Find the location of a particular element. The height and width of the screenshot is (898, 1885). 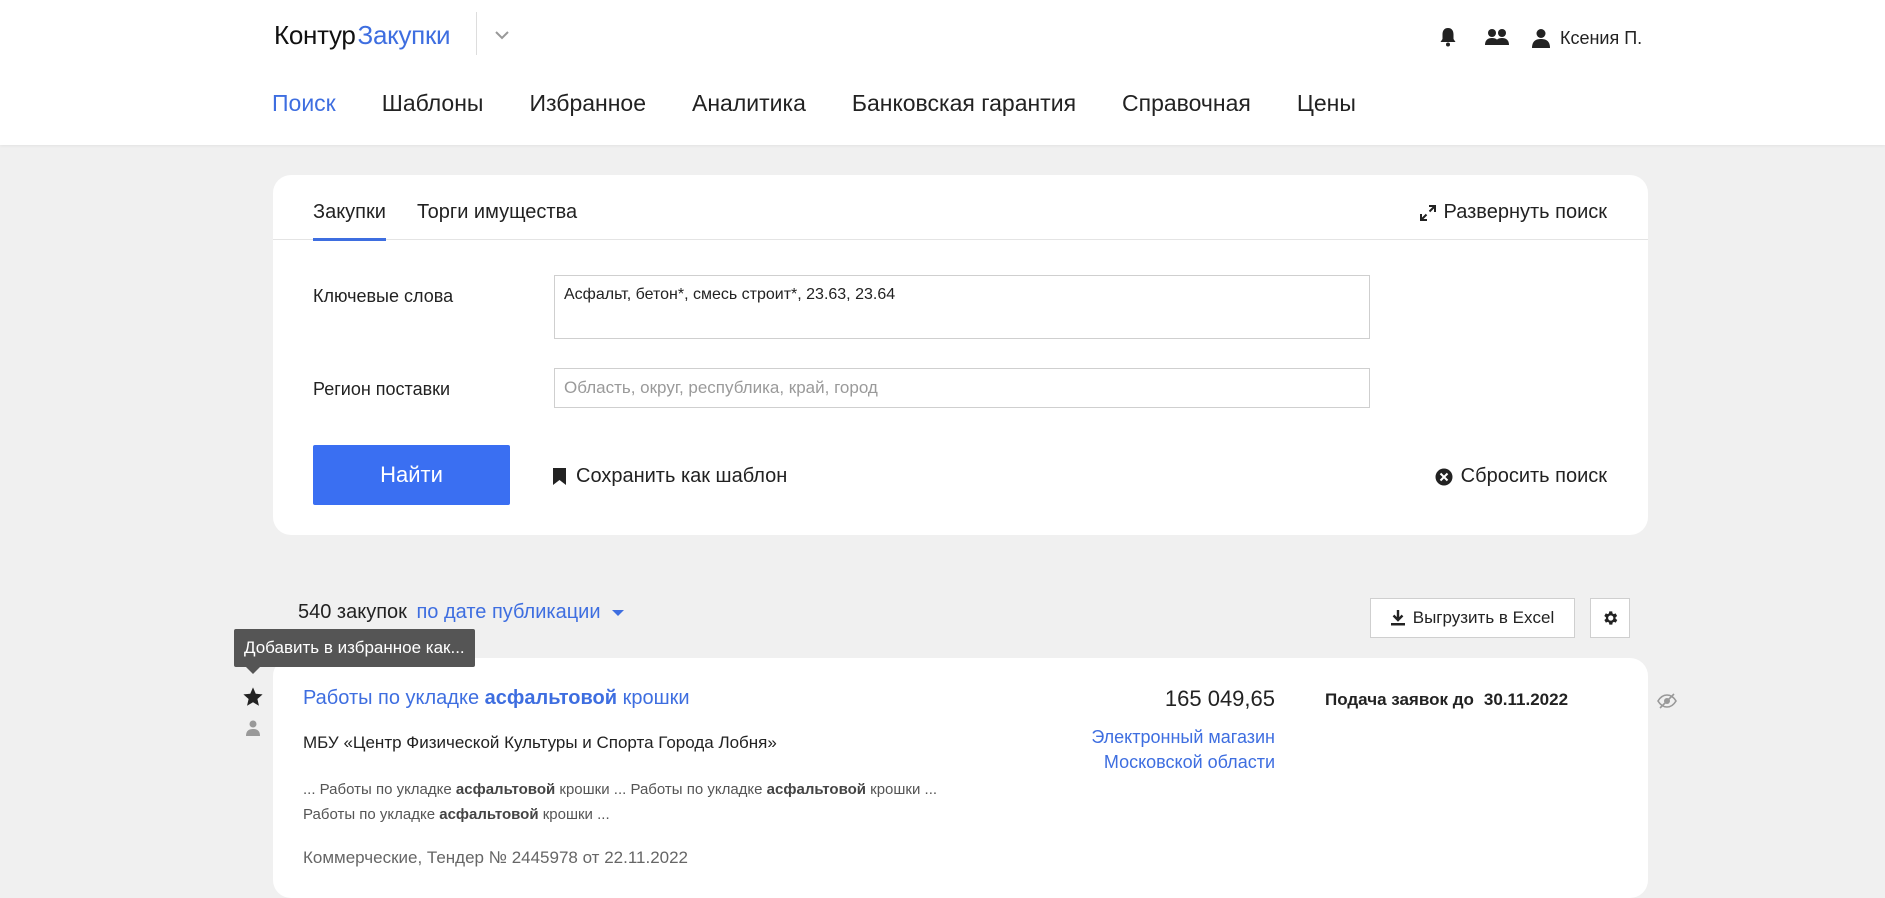

logo-brand: Контур is located at coordinates (315, 35).